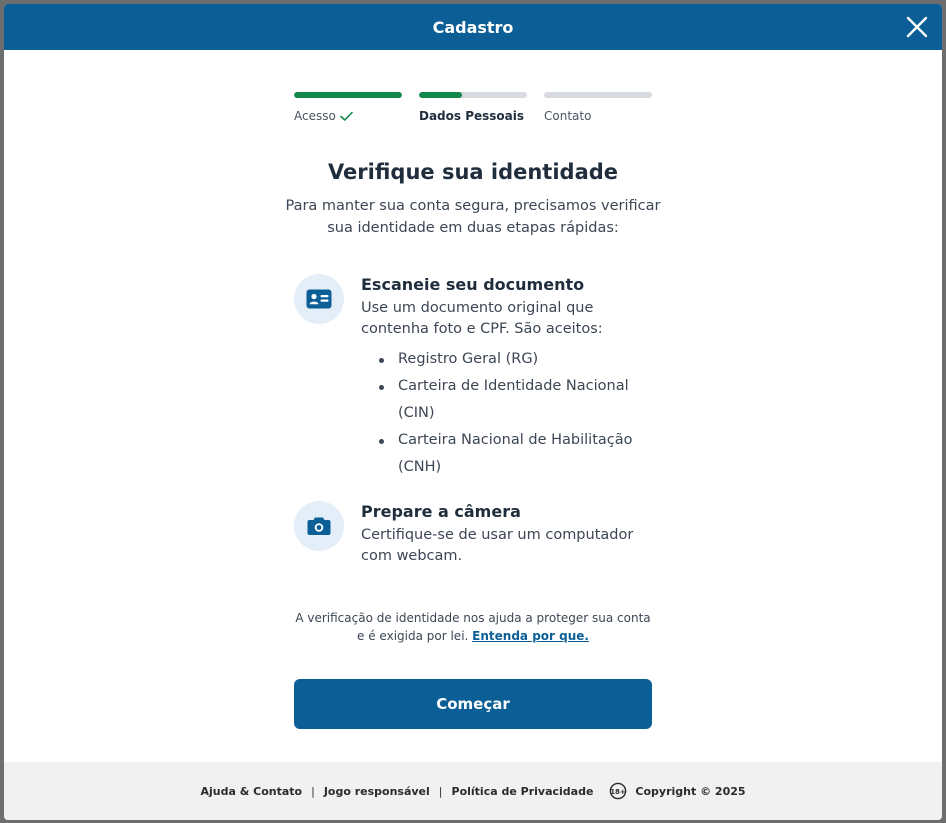 The width and height of the screenshot is (946, 823). Describe the element at coordinates (511, 359) in the screenshot. I see `list-item: Registro Geral (RG)` at that location.